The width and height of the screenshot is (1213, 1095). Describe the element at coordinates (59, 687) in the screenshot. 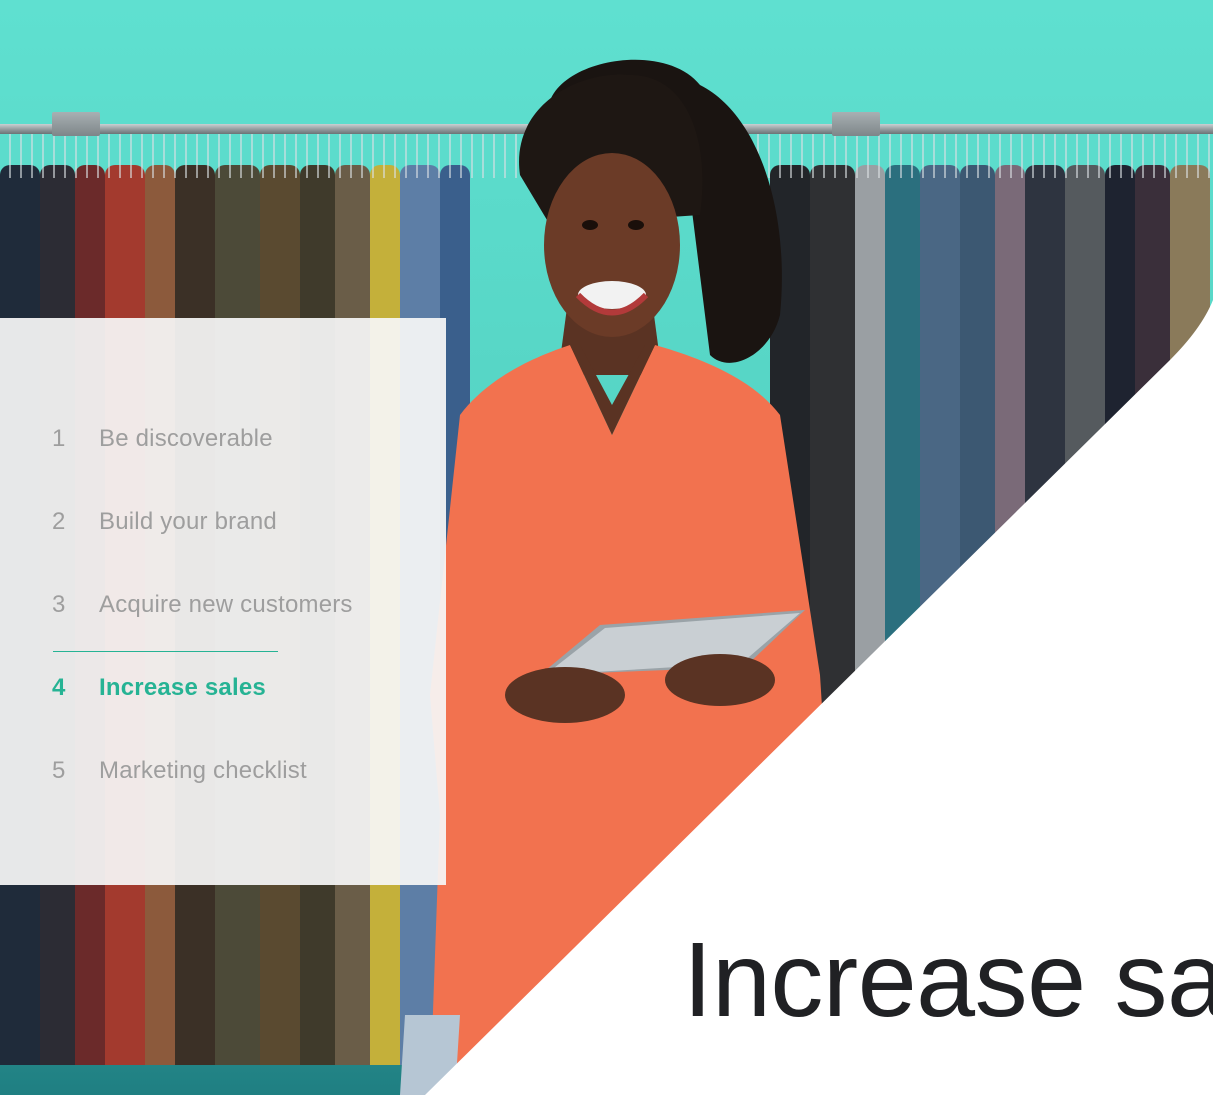

I see `nav-item-number: 4` at that location.